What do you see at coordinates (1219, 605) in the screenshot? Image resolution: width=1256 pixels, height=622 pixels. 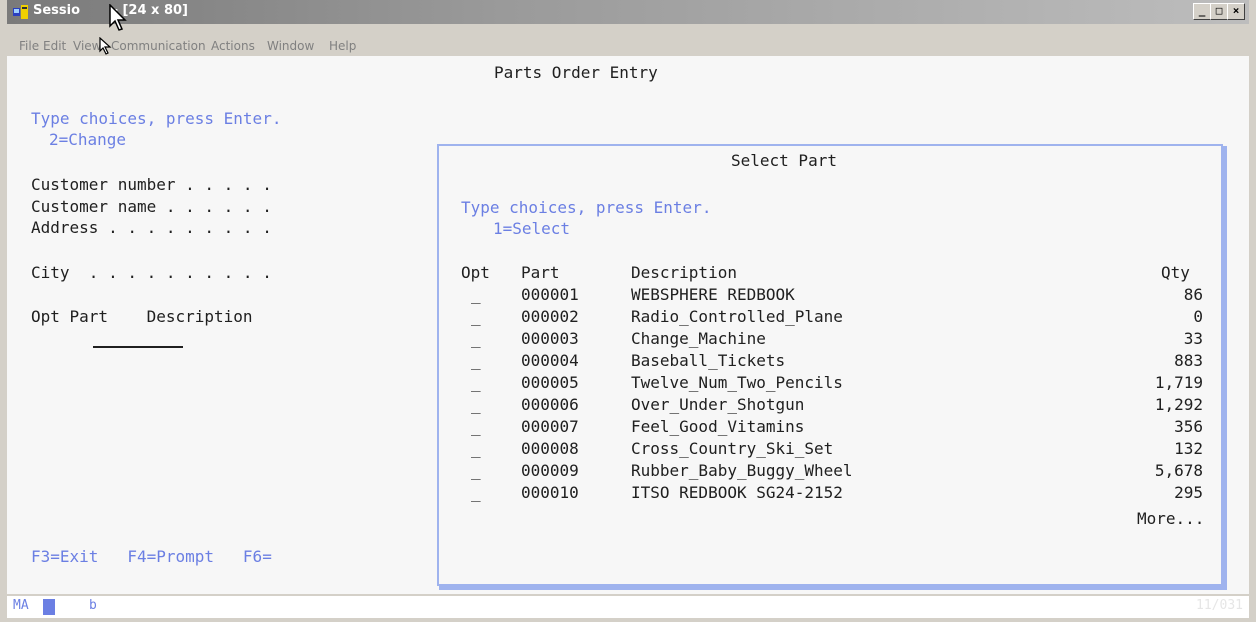 I see `status-cursor-position: 11/031` at bounding box center [1219, 605].